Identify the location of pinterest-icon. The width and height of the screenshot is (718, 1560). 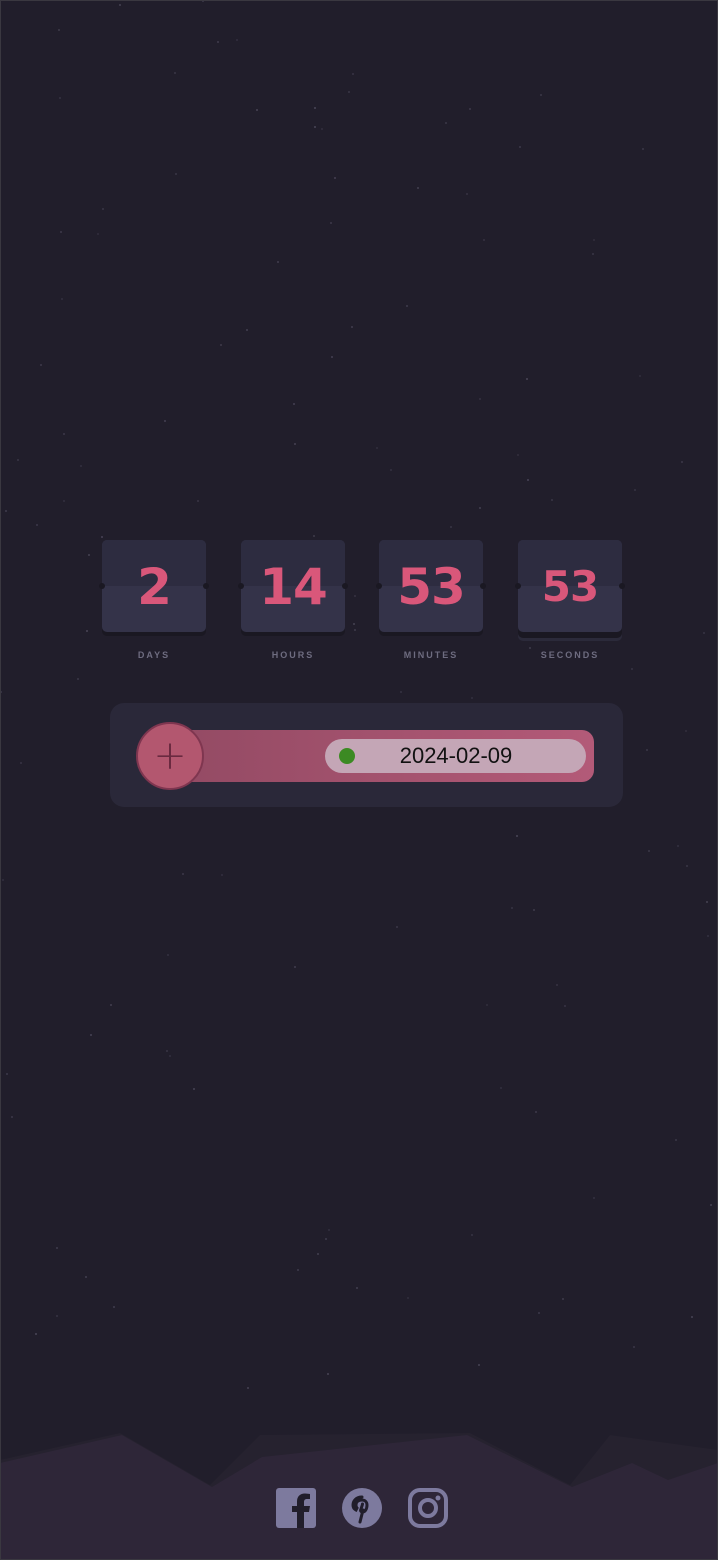
(362, 1508).